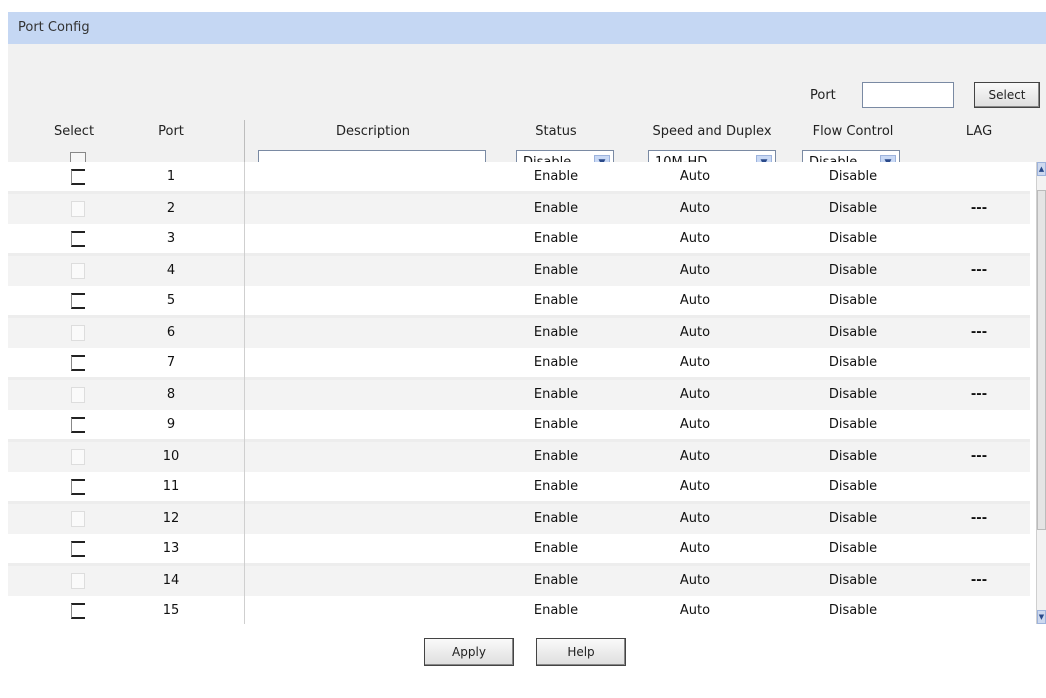 The width and height of the screenshot is (1046, 698). Describe the element at coordinates (1007, 95) in the screenshot. I see `select-button: Select` at that location.